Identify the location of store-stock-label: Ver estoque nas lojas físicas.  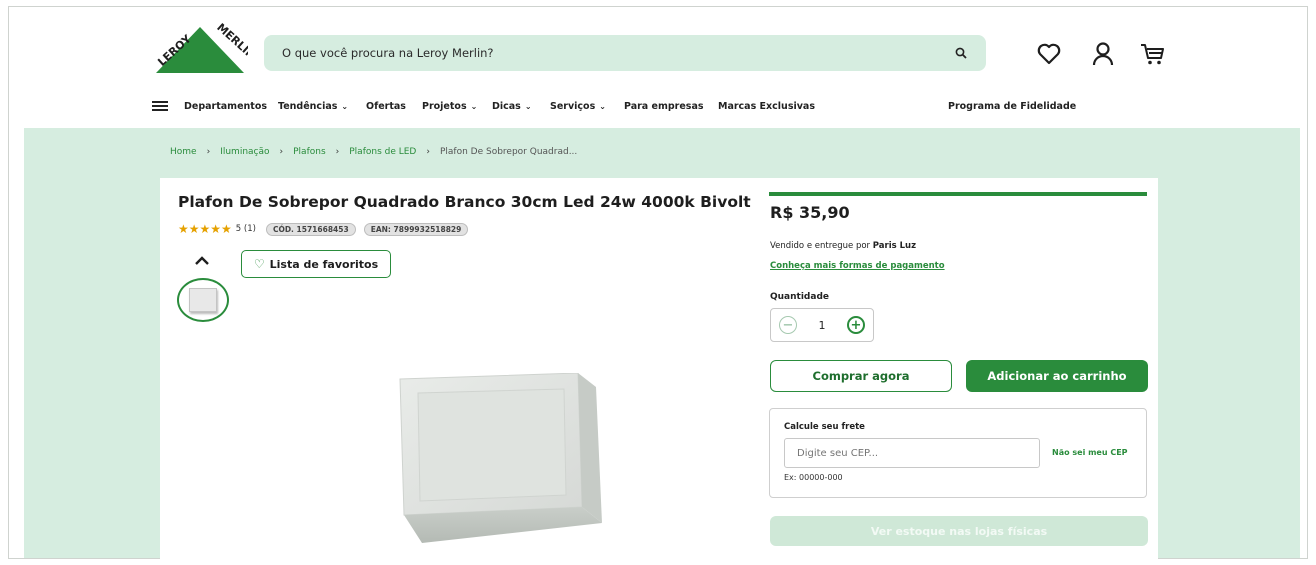
(959, 531).